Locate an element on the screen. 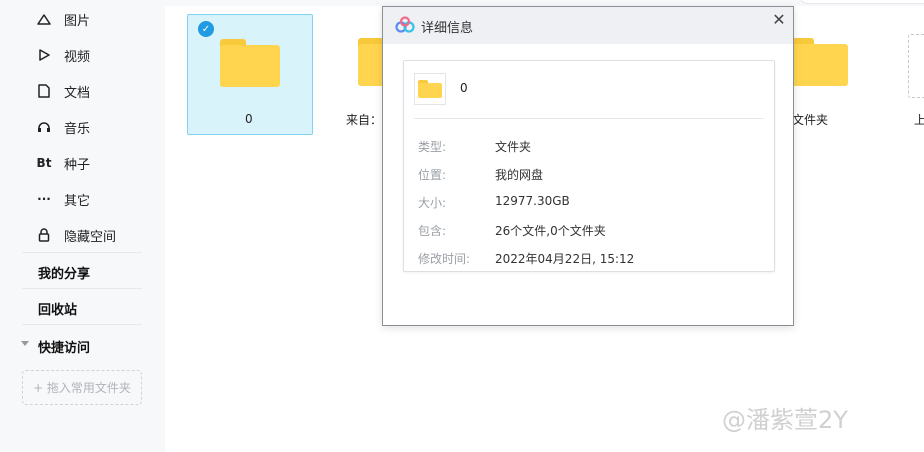 This screenshot has width=924, height=452. item-name: 0 is located at coordinates (464, 88).